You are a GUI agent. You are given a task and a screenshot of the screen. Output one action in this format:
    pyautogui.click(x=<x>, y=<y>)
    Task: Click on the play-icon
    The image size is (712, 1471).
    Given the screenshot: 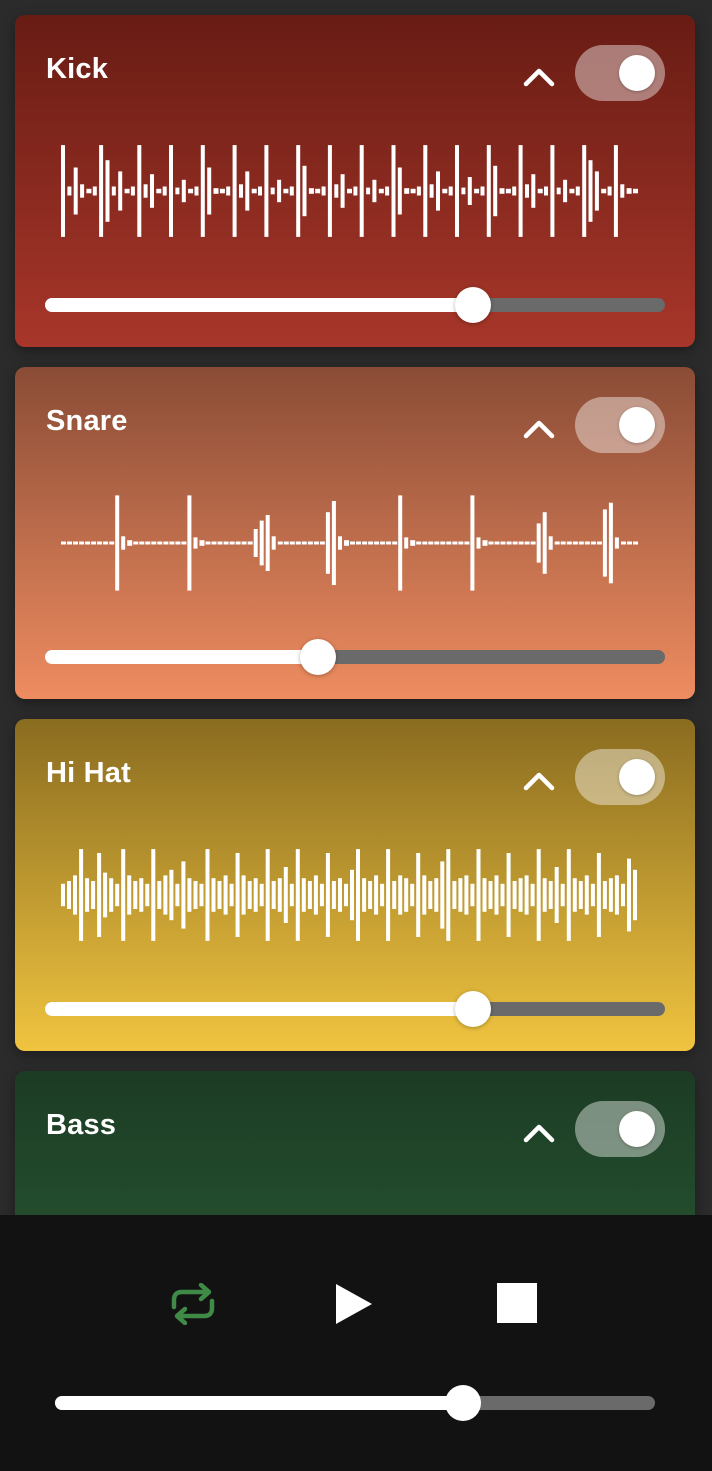 What is the action you would take?
    pyautogui.click(x=354, y=1304)
    